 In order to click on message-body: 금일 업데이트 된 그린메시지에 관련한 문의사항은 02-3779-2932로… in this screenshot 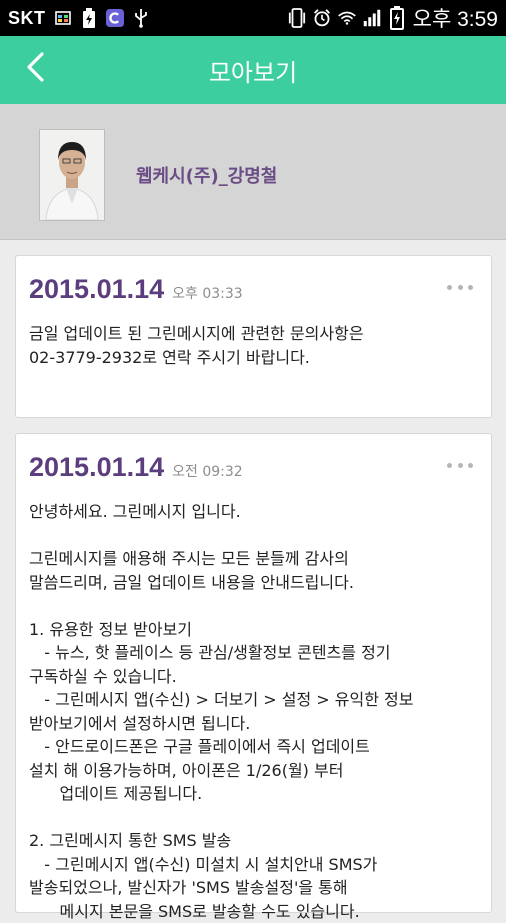, I will do `click(196, 345)`.